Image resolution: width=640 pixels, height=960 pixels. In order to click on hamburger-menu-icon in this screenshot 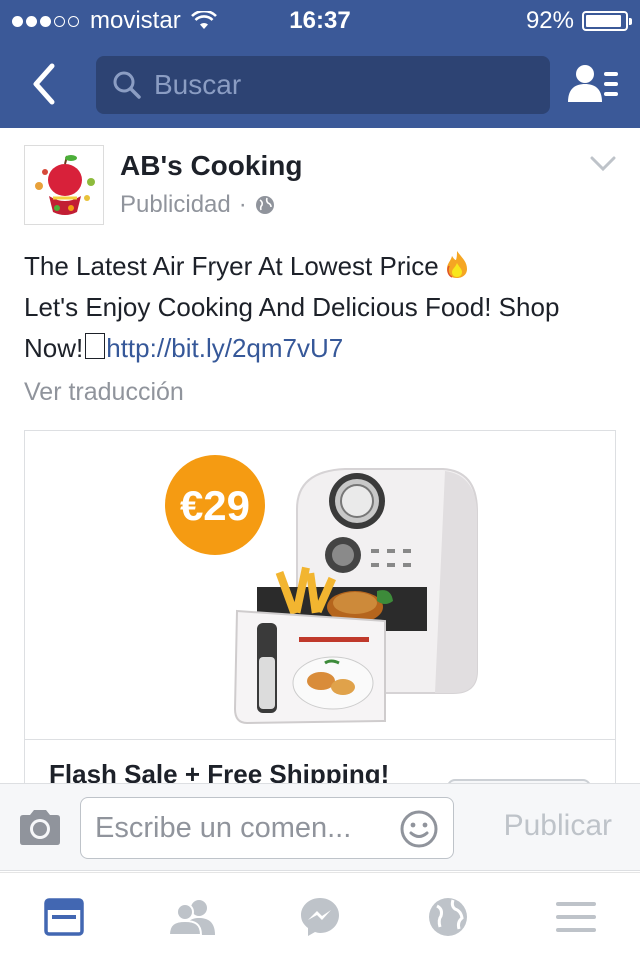, I will do `click(576, 917)`.